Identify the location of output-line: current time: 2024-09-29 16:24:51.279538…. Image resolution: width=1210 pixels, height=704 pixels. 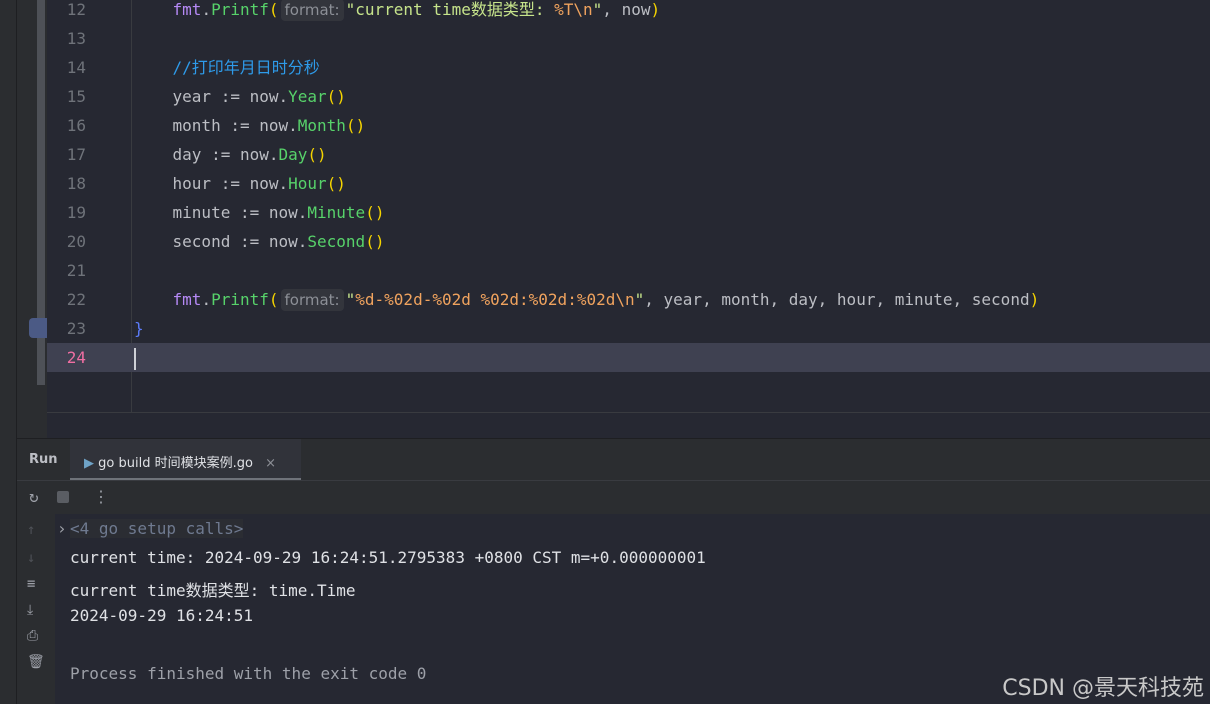
(388, 557).